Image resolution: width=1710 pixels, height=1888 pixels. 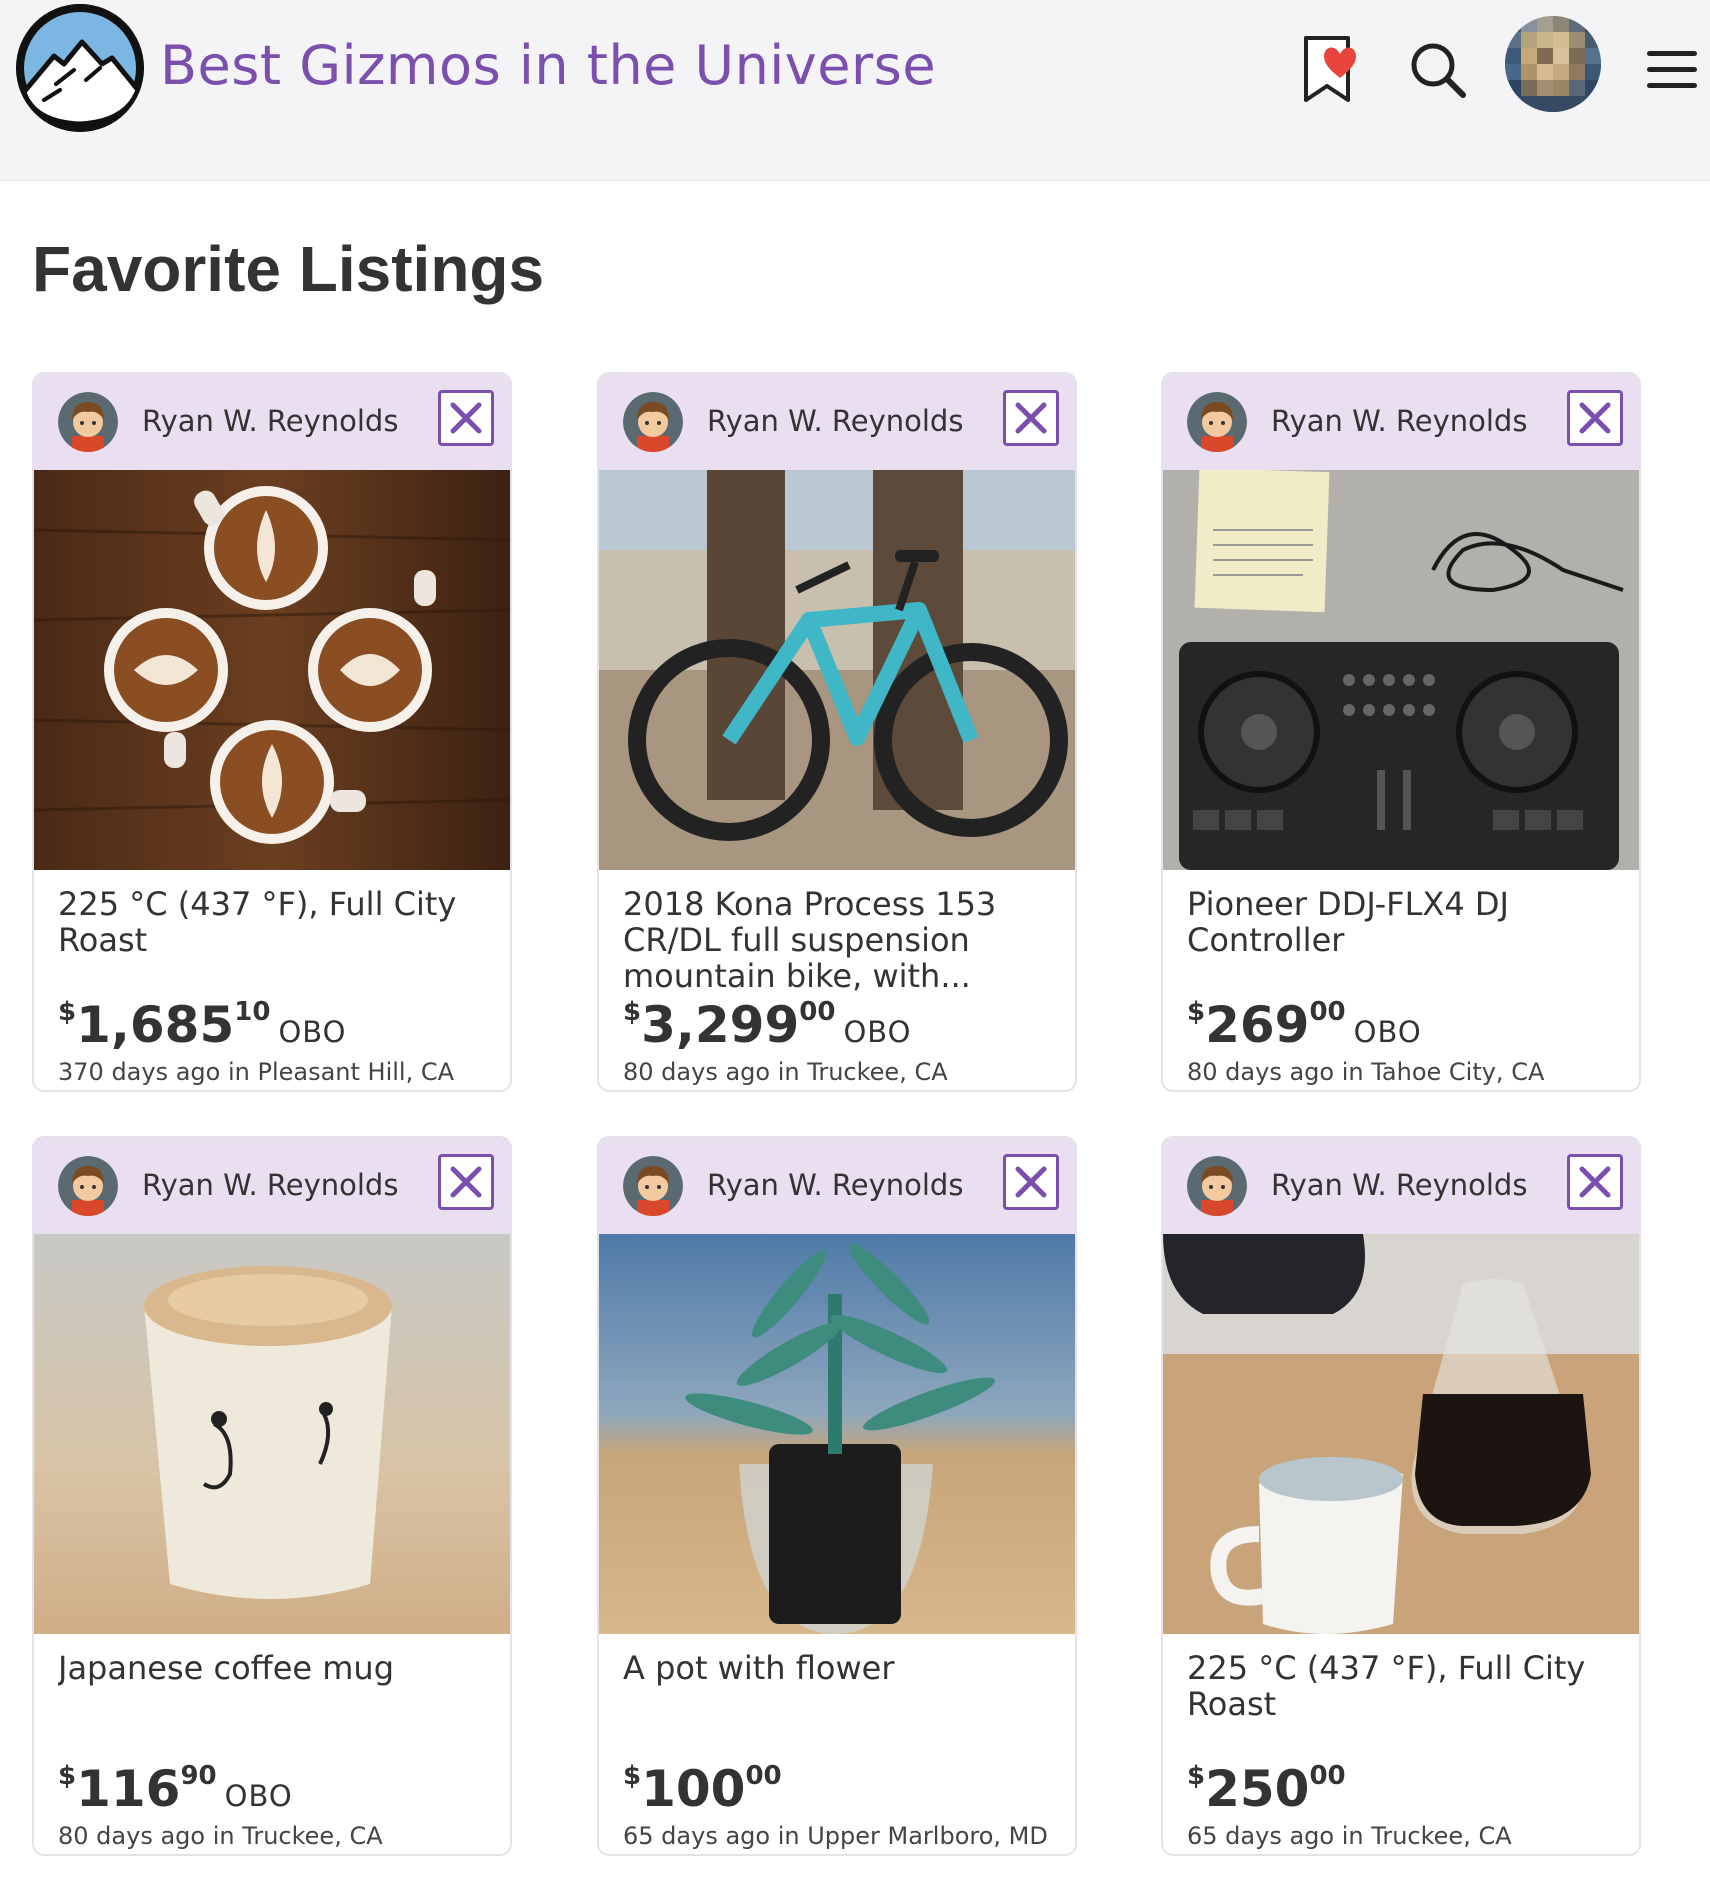 What do you see at coordinates (835, 1836) in the screenshot?
I see `listing-meta: 65 days ago in Upper Marlboro, MD` at bounding box center [835, 1836].